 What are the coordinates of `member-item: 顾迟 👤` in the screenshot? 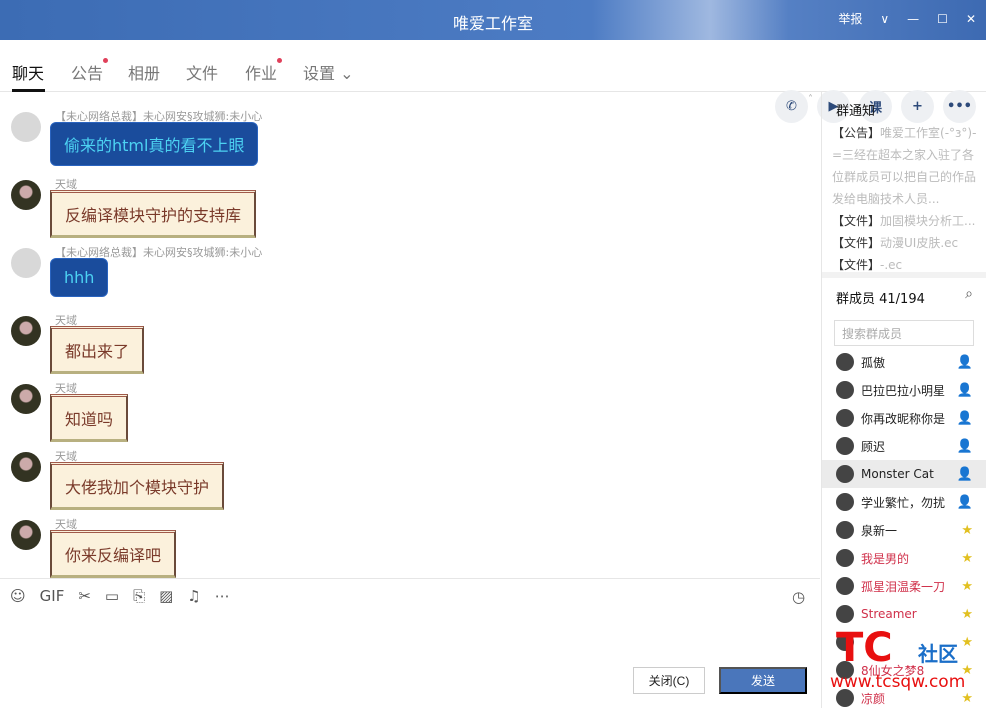 It's located at (904, 446).